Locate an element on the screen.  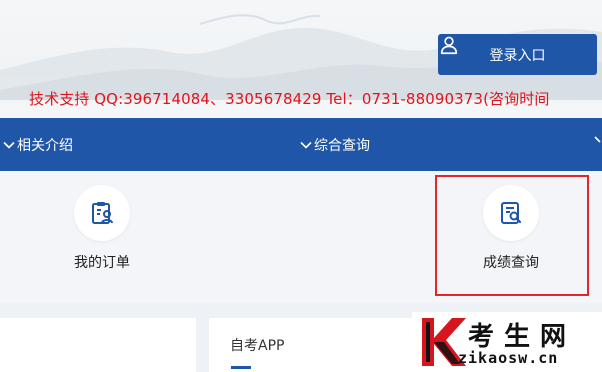
site-logo: 考生网 zikaosw.cn is located at coordinates (507, 342).